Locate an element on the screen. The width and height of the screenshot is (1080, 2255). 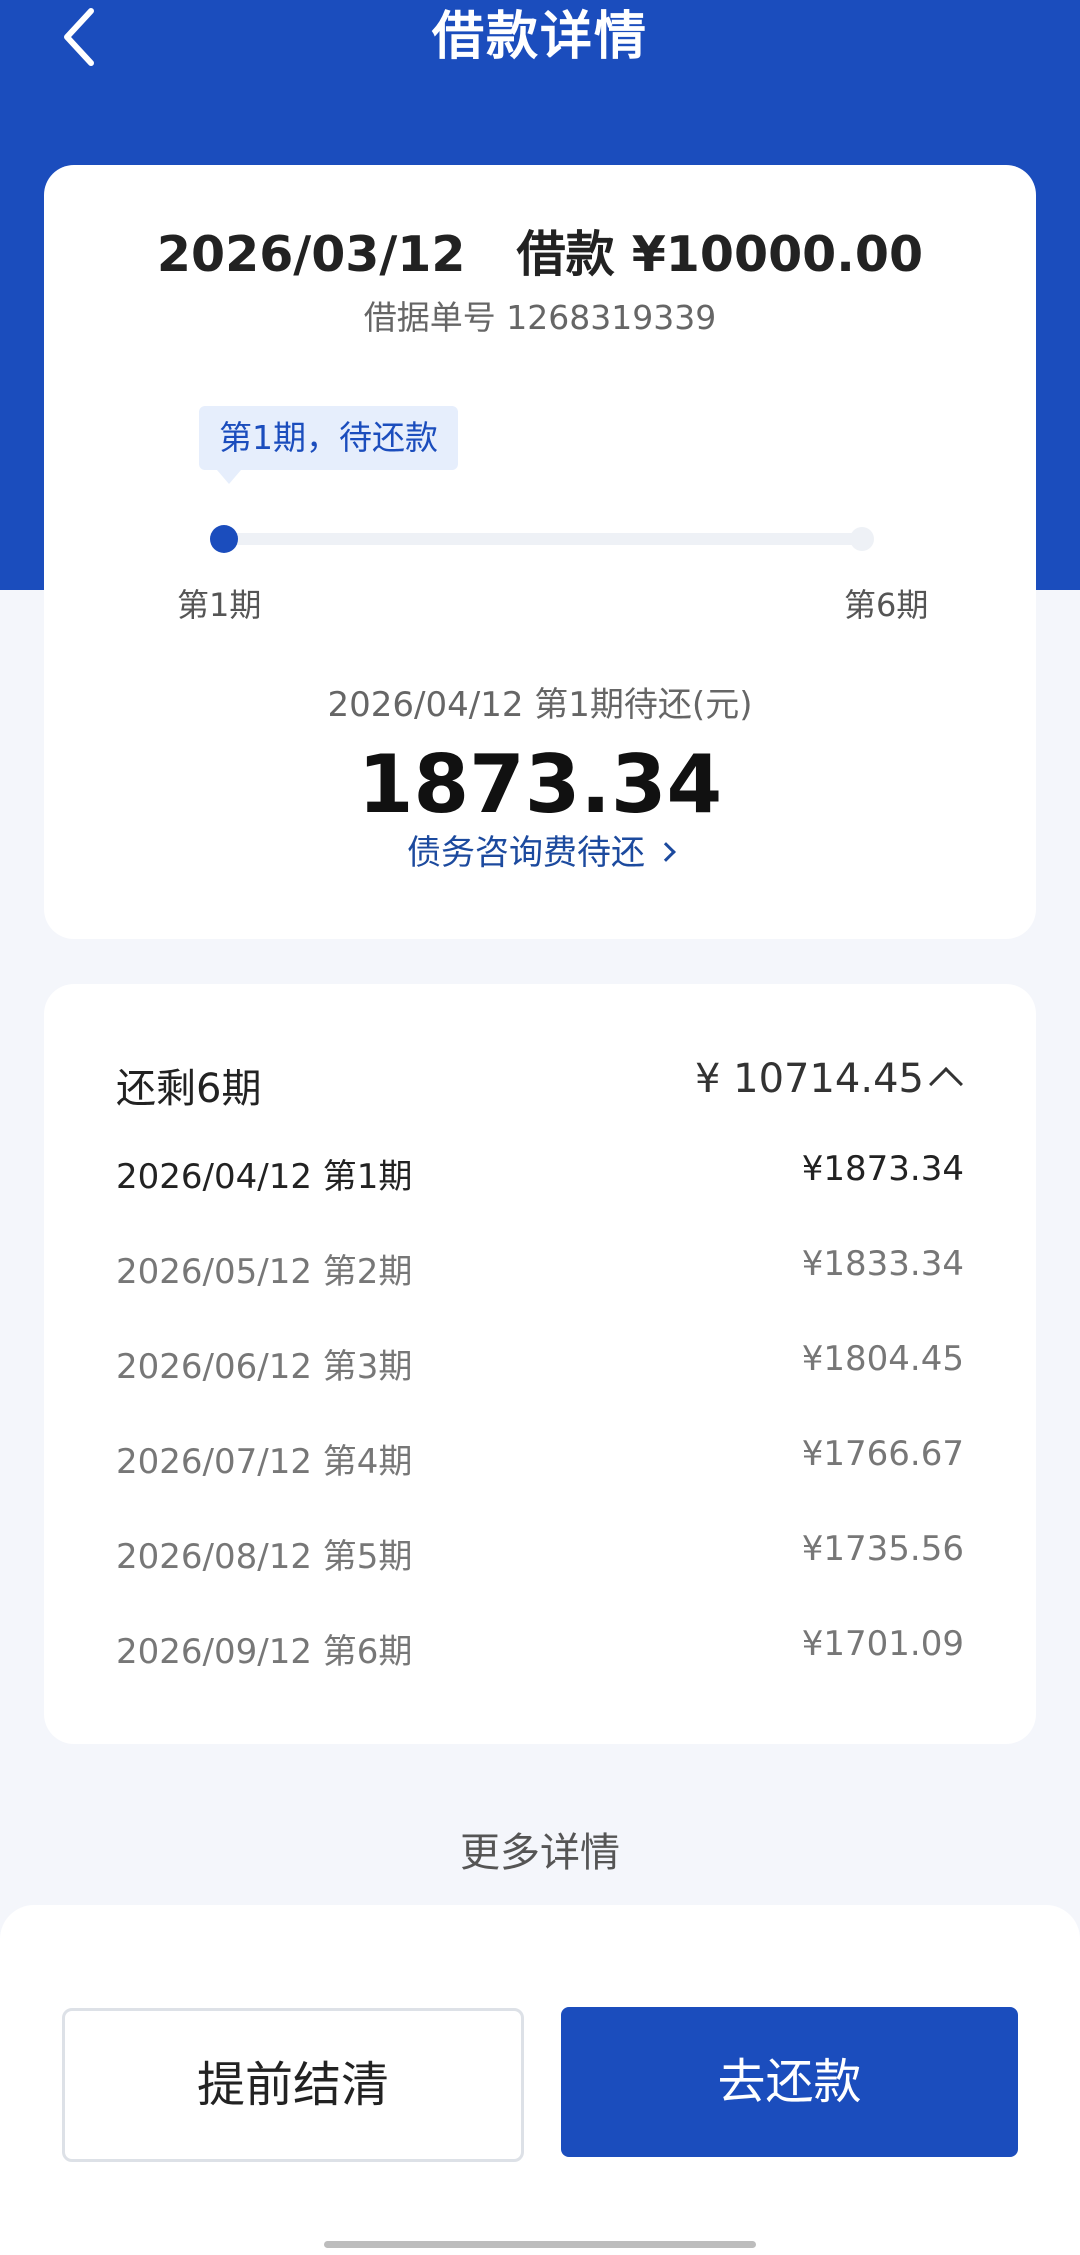
progress-end-dot is located at coordinates (862, 539).